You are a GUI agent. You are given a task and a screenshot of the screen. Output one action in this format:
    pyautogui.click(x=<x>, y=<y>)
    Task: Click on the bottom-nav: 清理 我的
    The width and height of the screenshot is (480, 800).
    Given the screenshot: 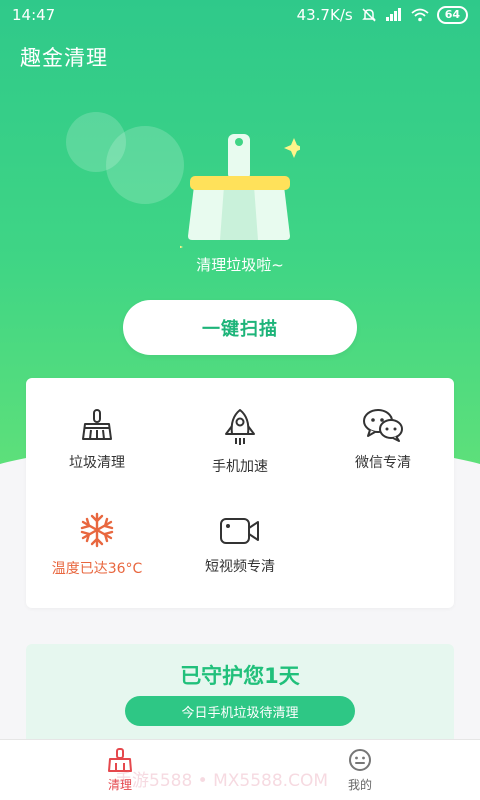 What is the action you would take?
    pyautogui.click(x=240, y=769)
    